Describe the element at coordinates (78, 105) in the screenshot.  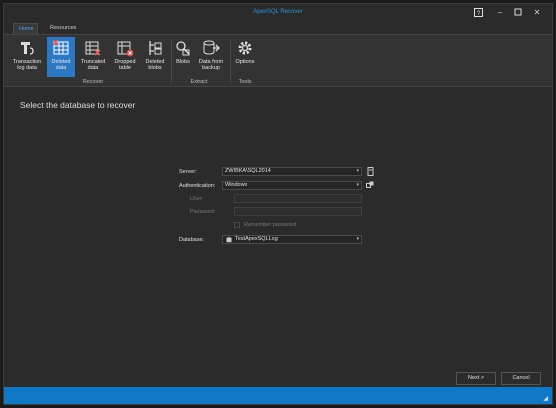
I see `page-title: Select the database to recover` at that location.